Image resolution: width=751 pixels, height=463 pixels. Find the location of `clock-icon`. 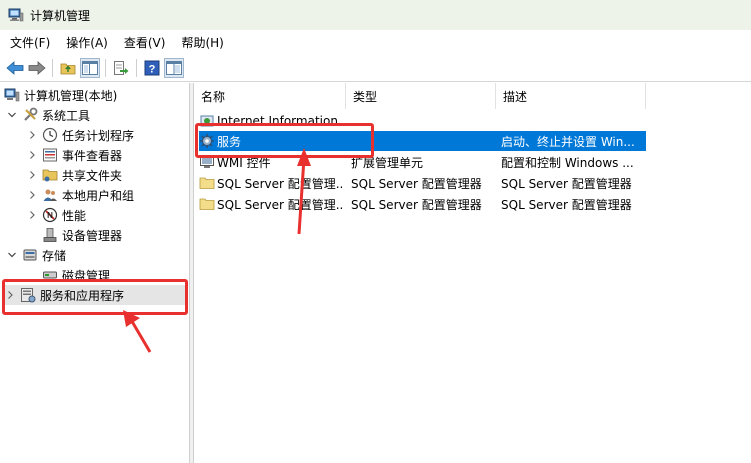

clock-icon is located at coordinates (50, 135).